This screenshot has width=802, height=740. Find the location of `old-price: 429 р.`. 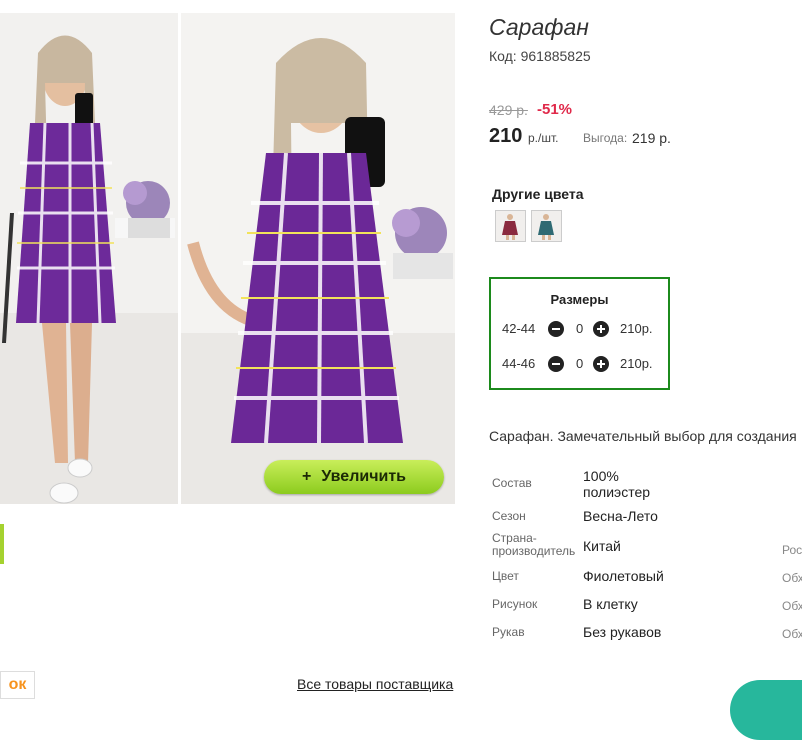

old-price: 429 р. is located at coordinates (508, 110).